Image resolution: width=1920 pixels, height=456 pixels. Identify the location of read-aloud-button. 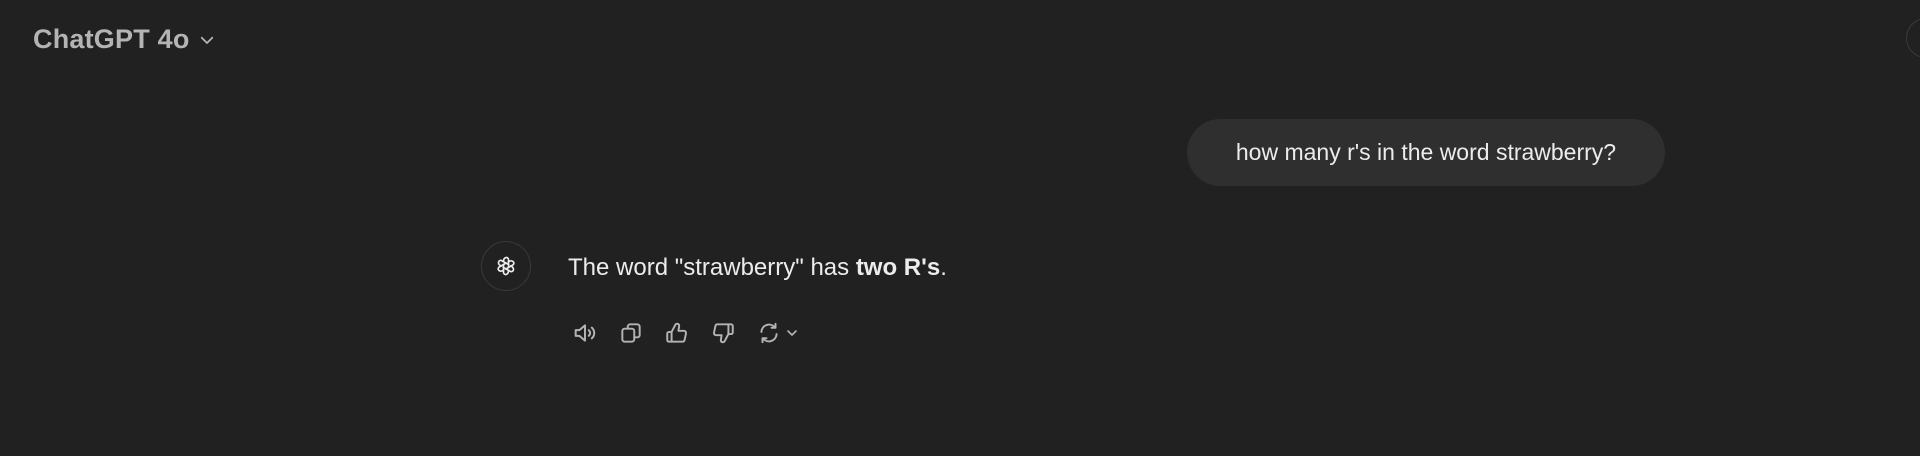
(585, 333).